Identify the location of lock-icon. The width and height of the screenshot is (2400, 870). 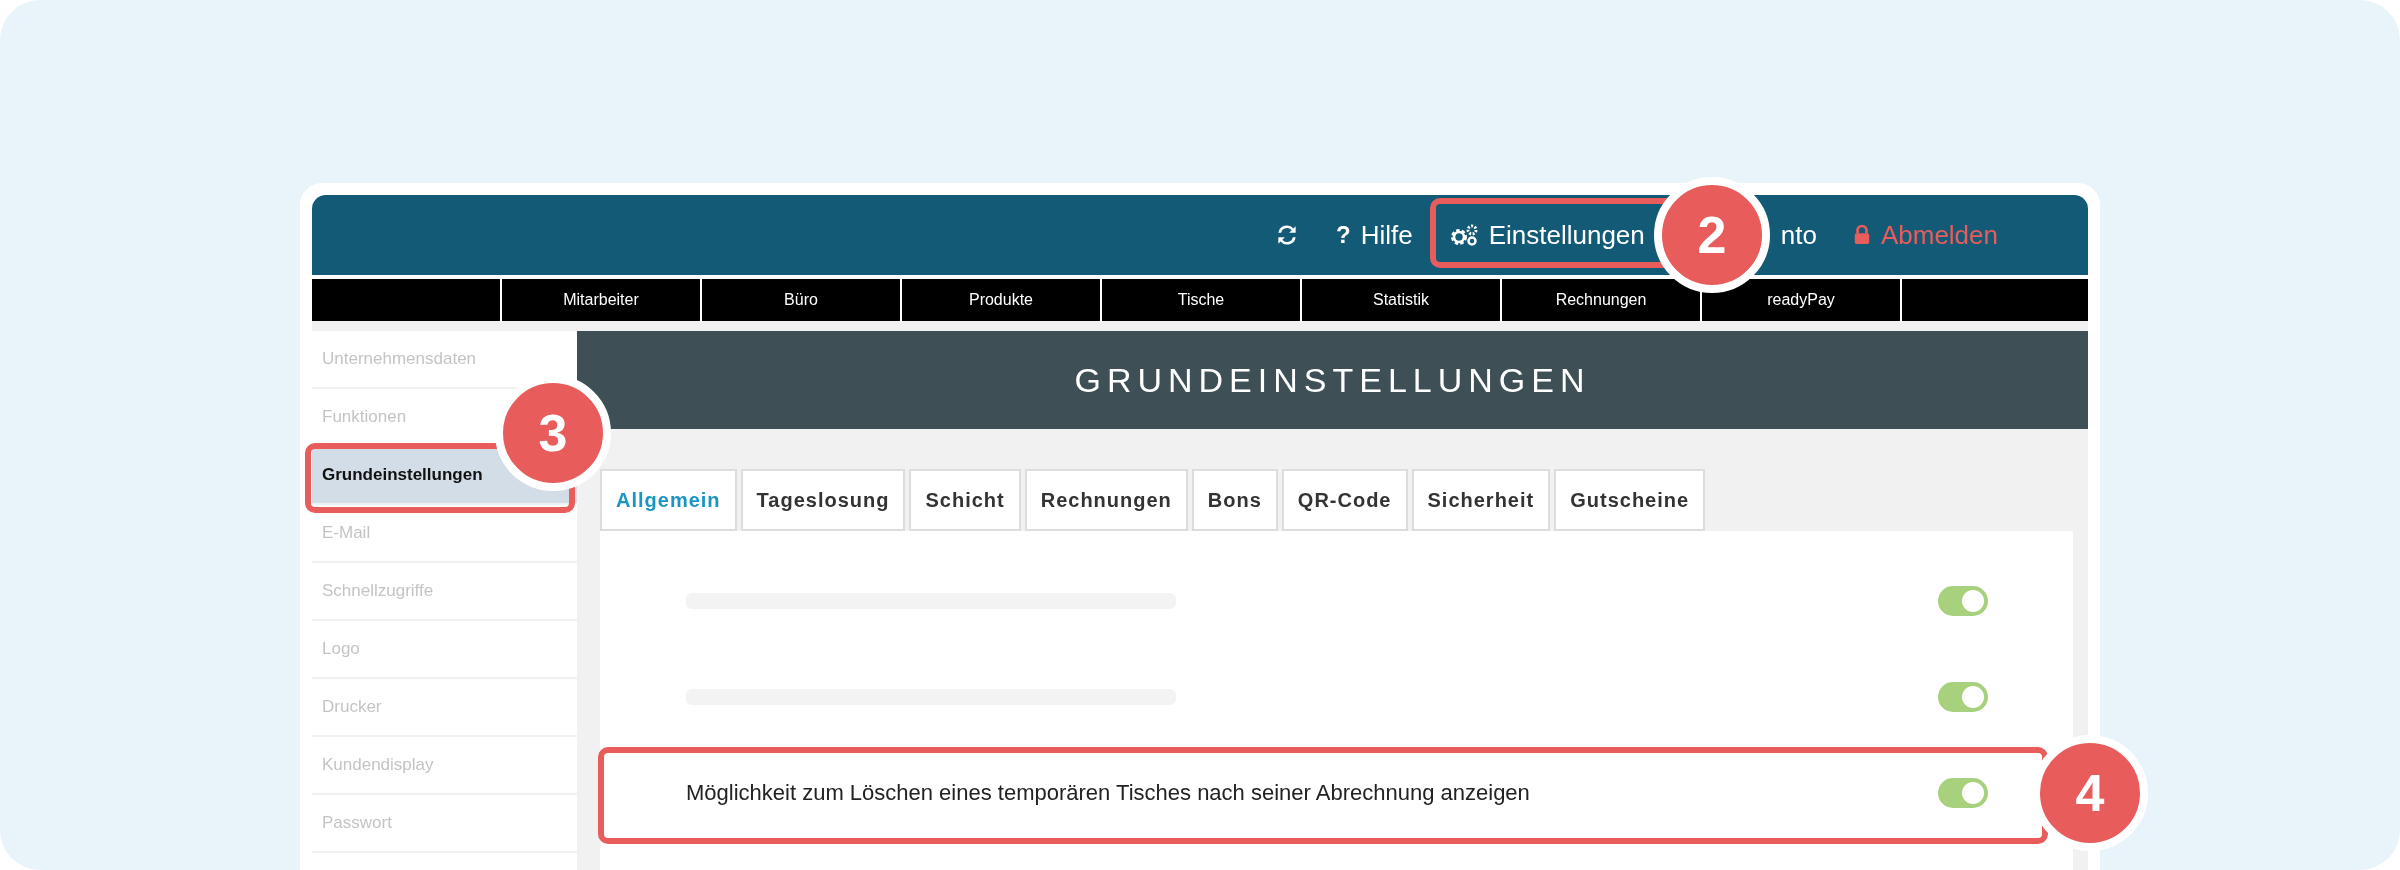
(1861, 235).